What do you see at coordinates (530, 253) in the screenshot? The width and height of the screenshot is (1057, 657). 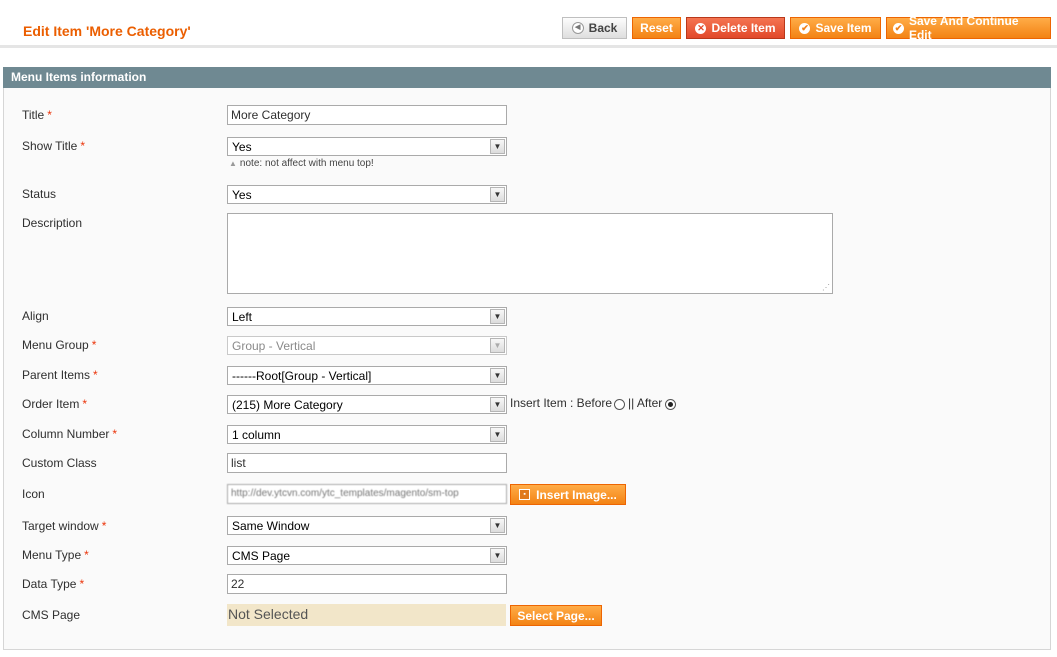 I see `description-textarea: ⋰` at bounding box center [530, 253].